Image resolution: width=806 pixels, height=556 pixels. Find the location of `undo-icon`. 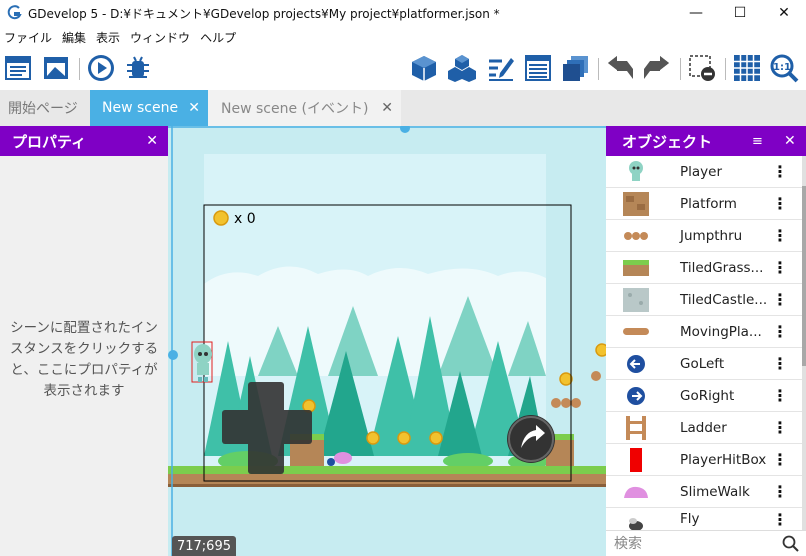

undo-icon is located at coordinates (620, 67).